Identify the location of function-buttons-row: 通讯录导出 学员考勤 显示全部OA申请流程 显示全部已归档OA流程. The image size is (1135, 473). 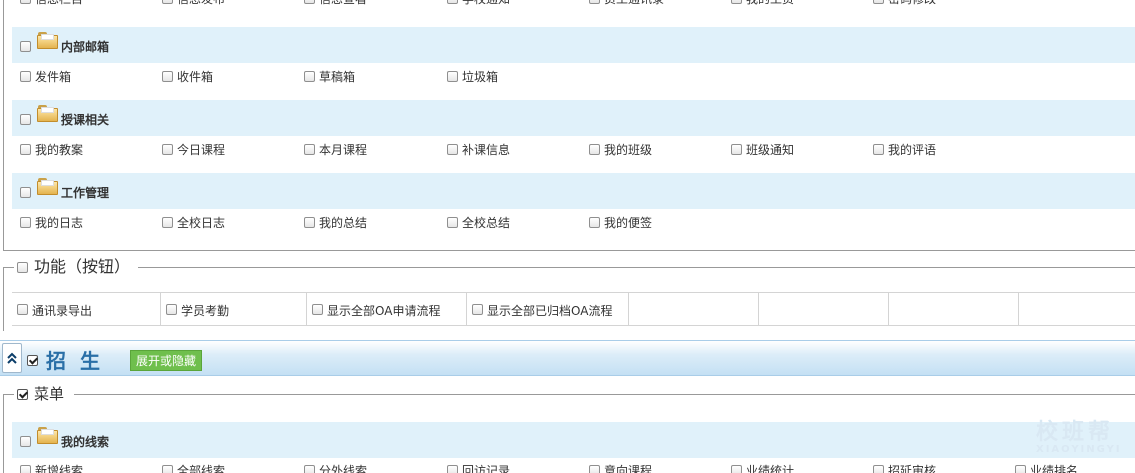
(573, 309).